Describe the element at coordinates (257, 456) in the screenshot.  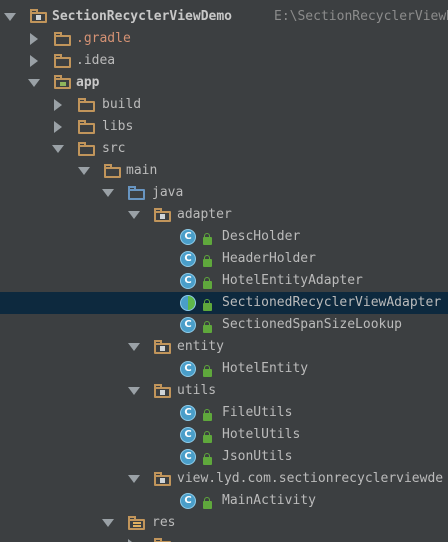
I see `class-label: JsonUtils` at that location.